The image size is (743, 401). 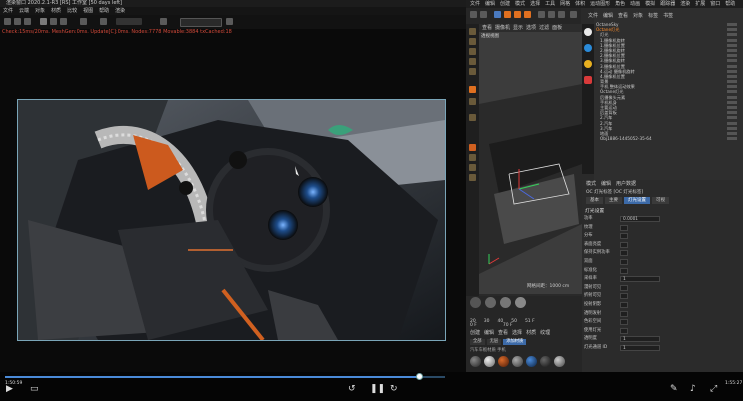 What do you see at coordinates (34, 389) in the screenshot?
I see `subtitle-icon: ▭` at bounding box center [34, 389].